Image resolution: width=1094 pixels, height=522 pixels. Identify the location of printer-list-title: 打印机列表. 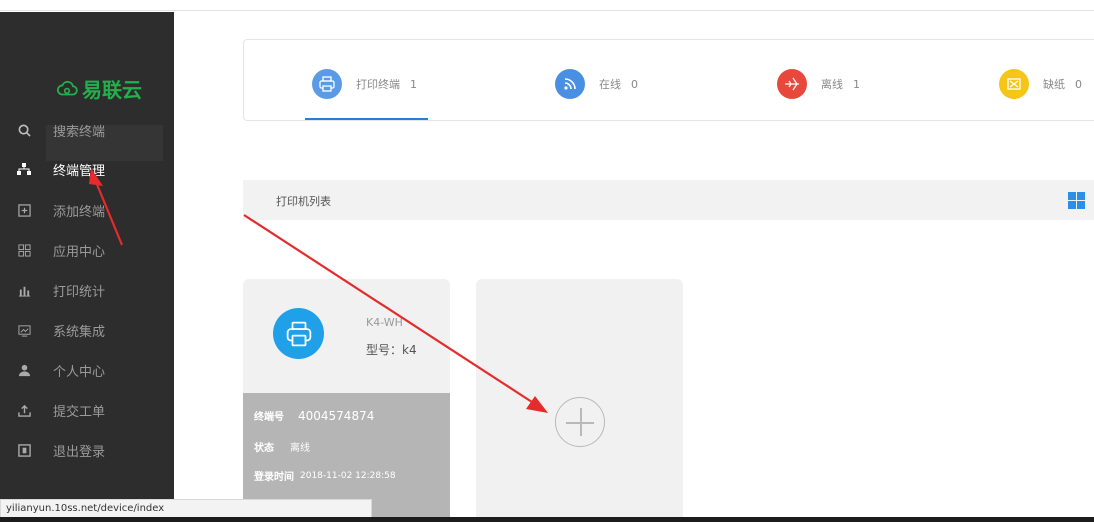
(303, 201).